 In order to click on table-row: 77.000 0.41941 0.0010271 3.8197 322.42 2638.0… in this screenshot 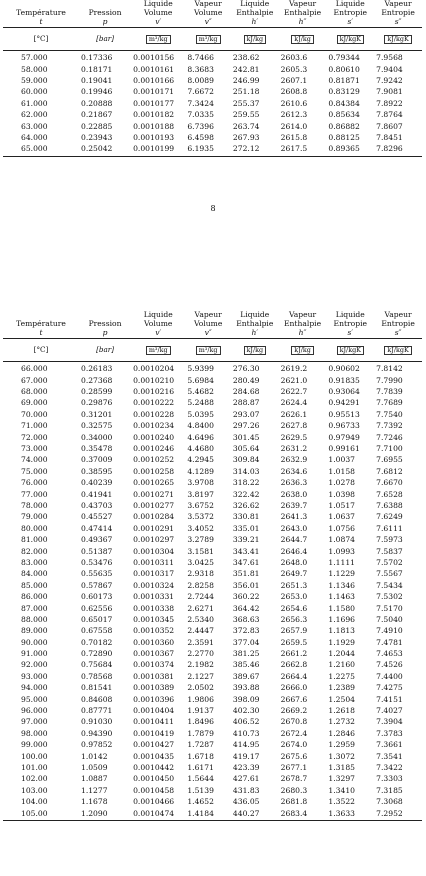, I will do `click(212, 494)`.